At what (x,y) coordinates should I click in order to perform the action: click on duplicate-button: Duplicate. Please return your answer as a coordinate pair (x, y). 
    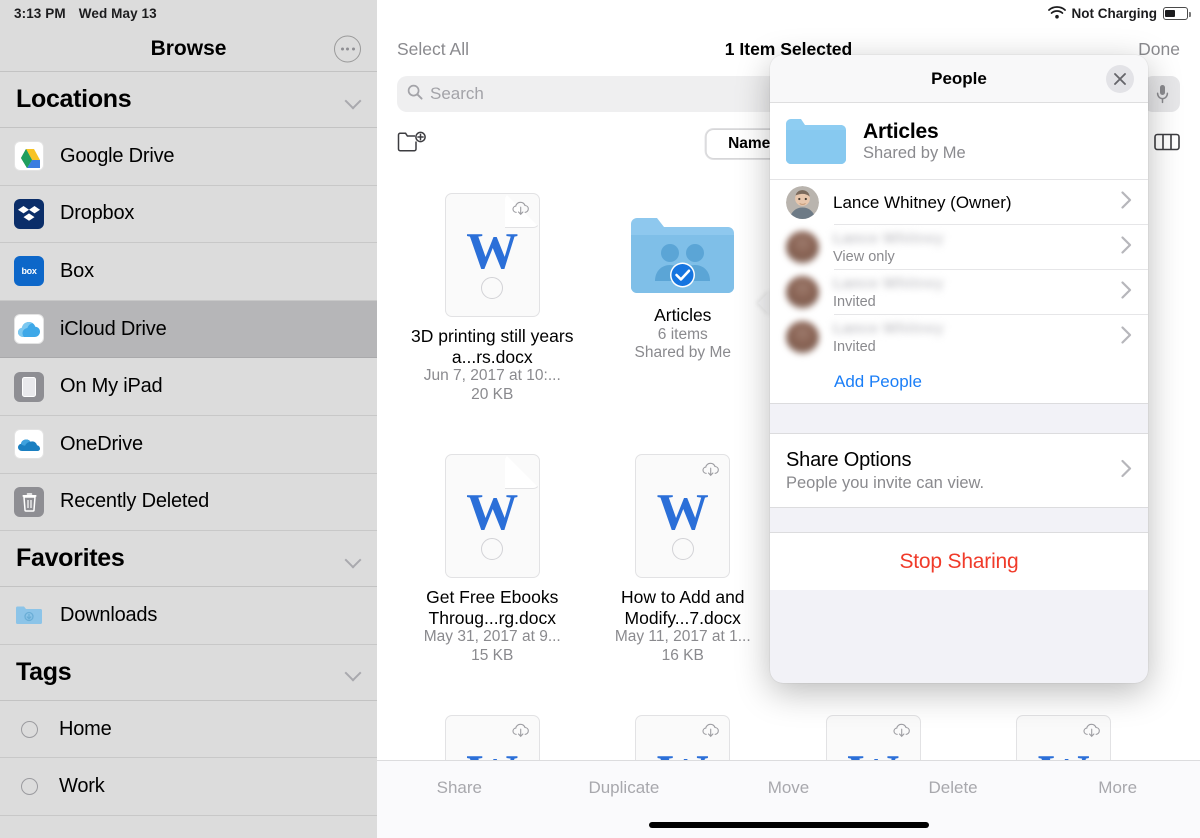
    Looking at the image, I should click on (624, 788).